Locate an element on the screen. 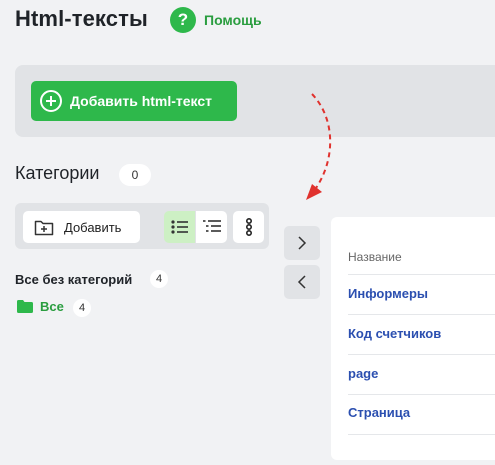  categories-title: Категории is located at coordinates (57, 173).